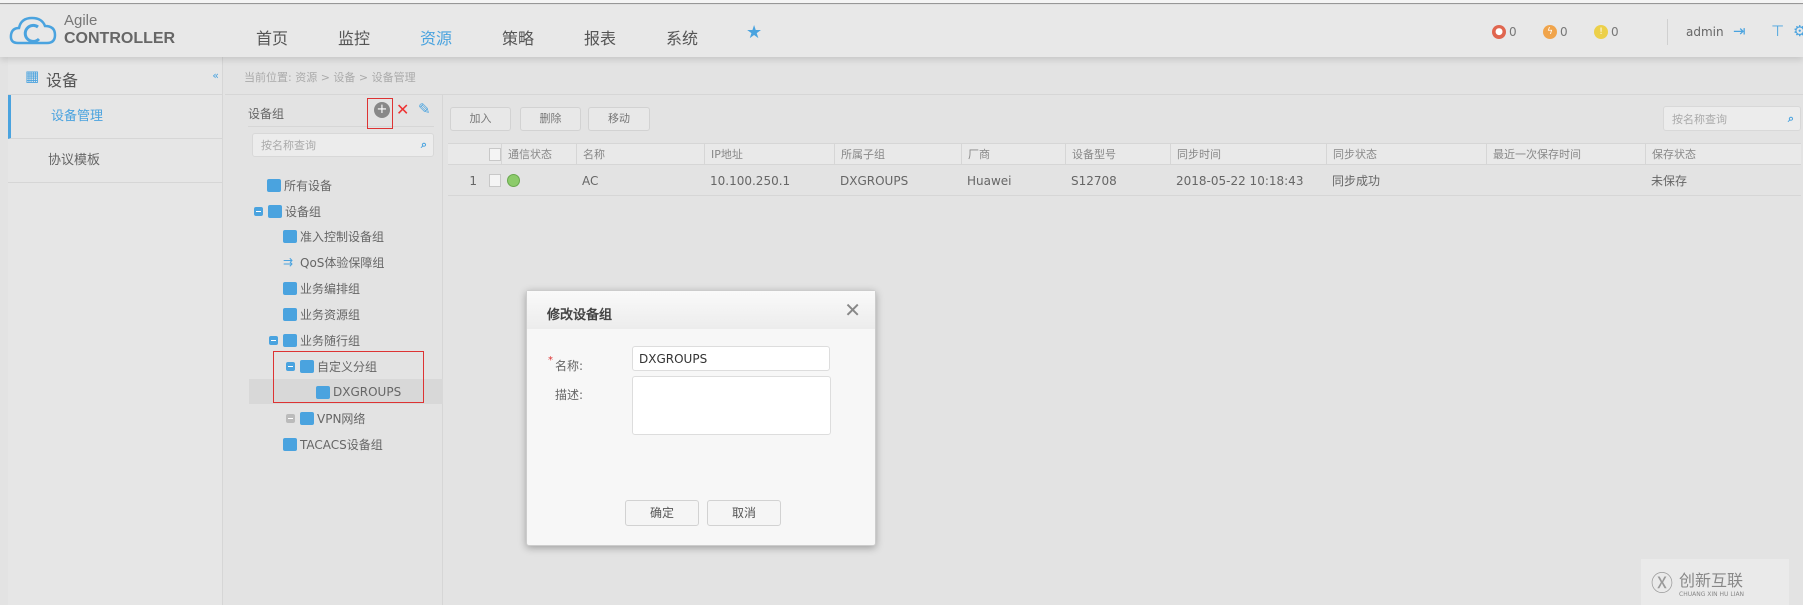 Image resolution: width=1803 pixels, height=605 pixels. Describe the element at coordinates (1117, 154) in the screenshot. I see `column-header: 设备型号` at that location.